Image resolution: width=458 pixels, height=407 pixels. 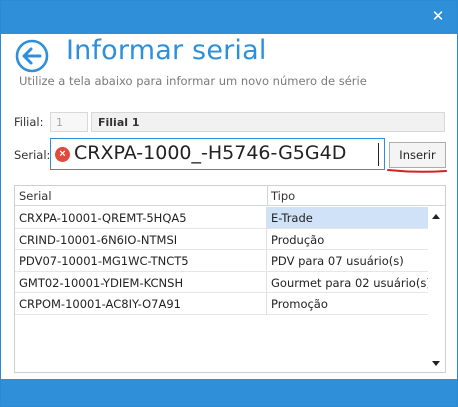 What do you see at coordinates (210, 153) in the screenshot?
I see `serial-input-value: CRXPA-1000_-H5746-G5G4D` at bounding box center [210, 153].